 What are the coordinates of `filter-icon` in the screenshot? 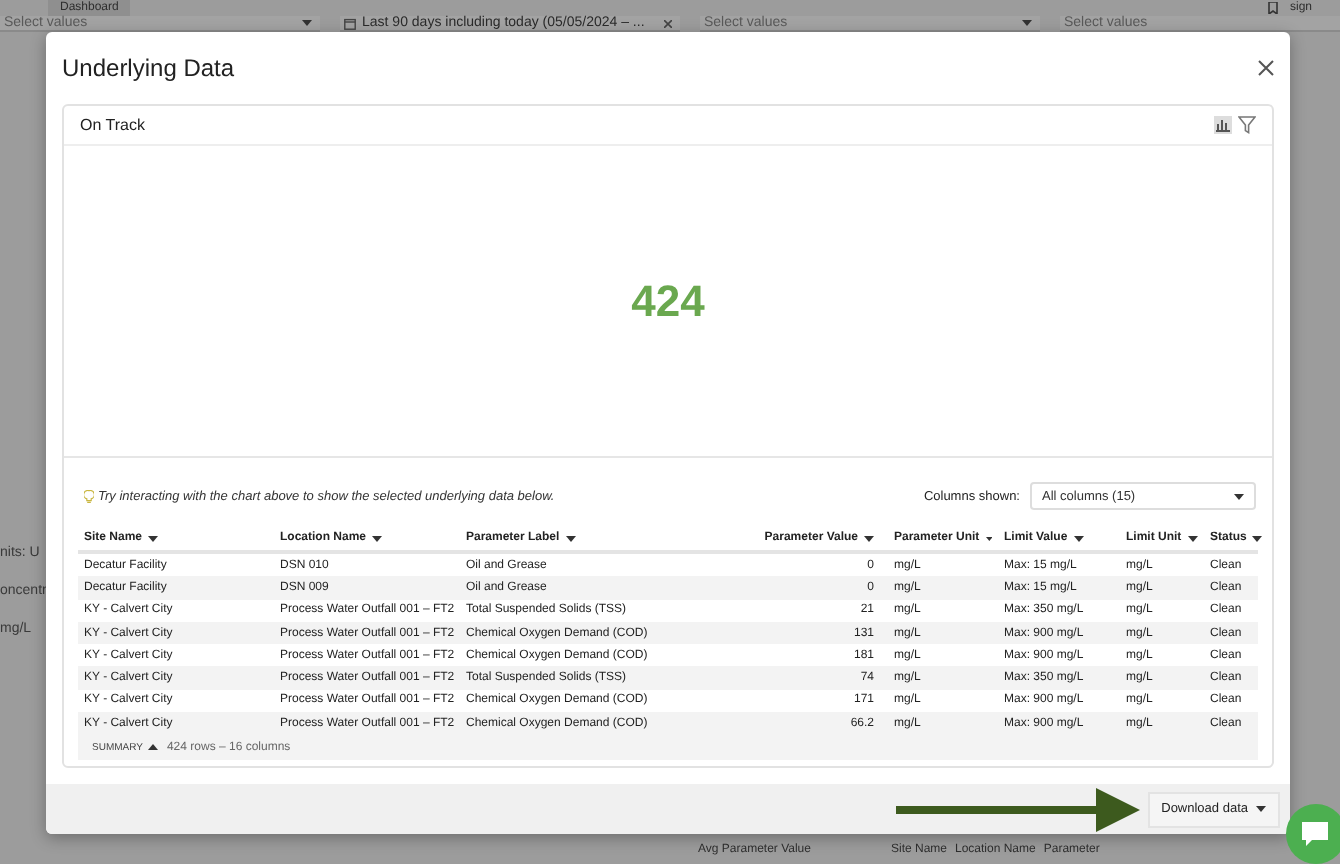 It's located at (1247, 125).